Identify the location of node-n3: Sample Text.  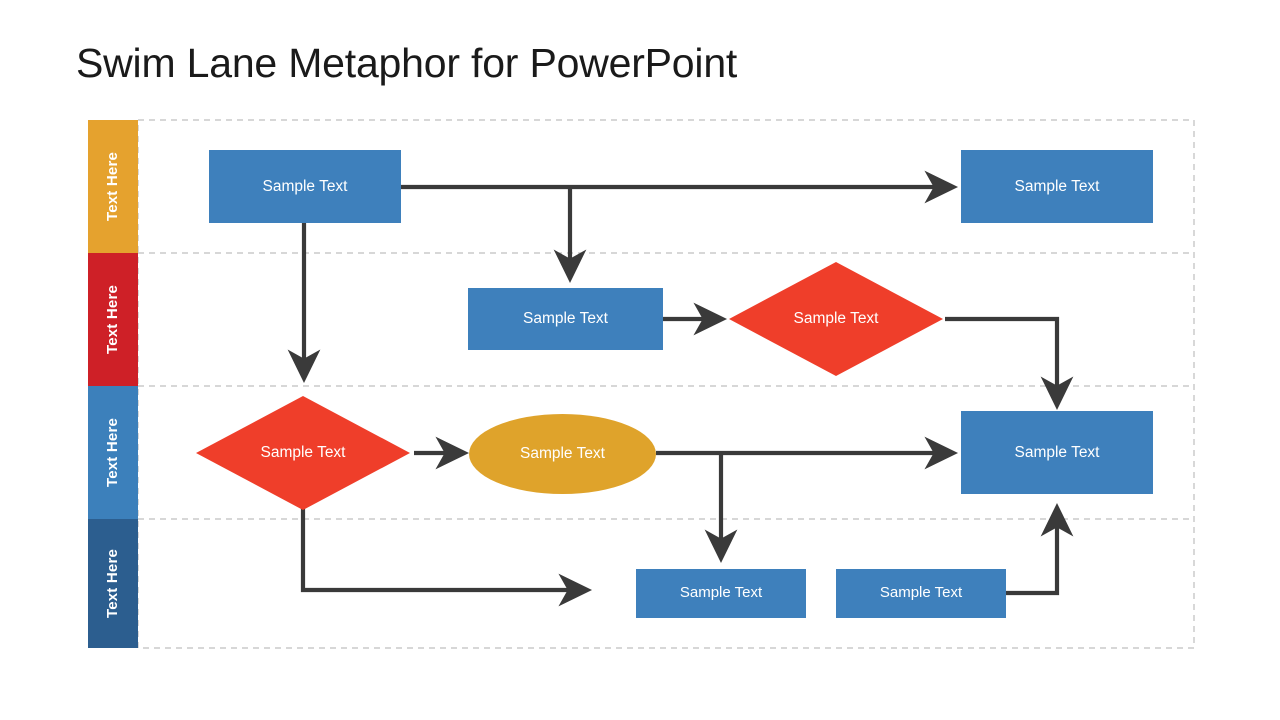
(565, 319).